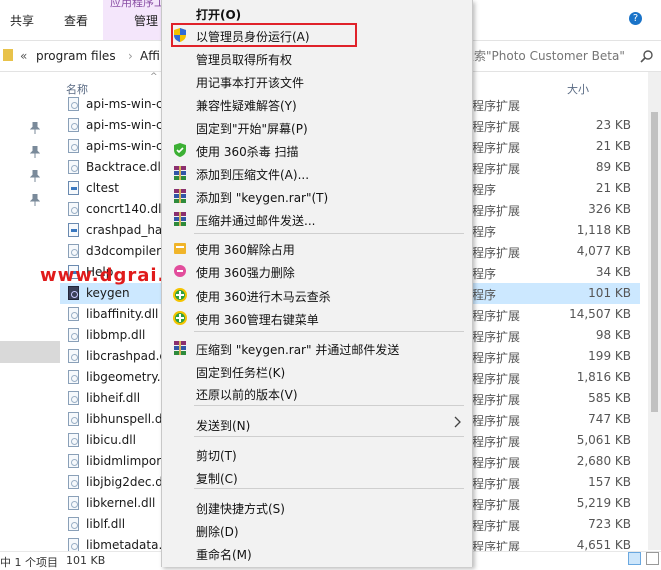  I want to click on breadcrumb-program-files: program files, so click(76, 56).